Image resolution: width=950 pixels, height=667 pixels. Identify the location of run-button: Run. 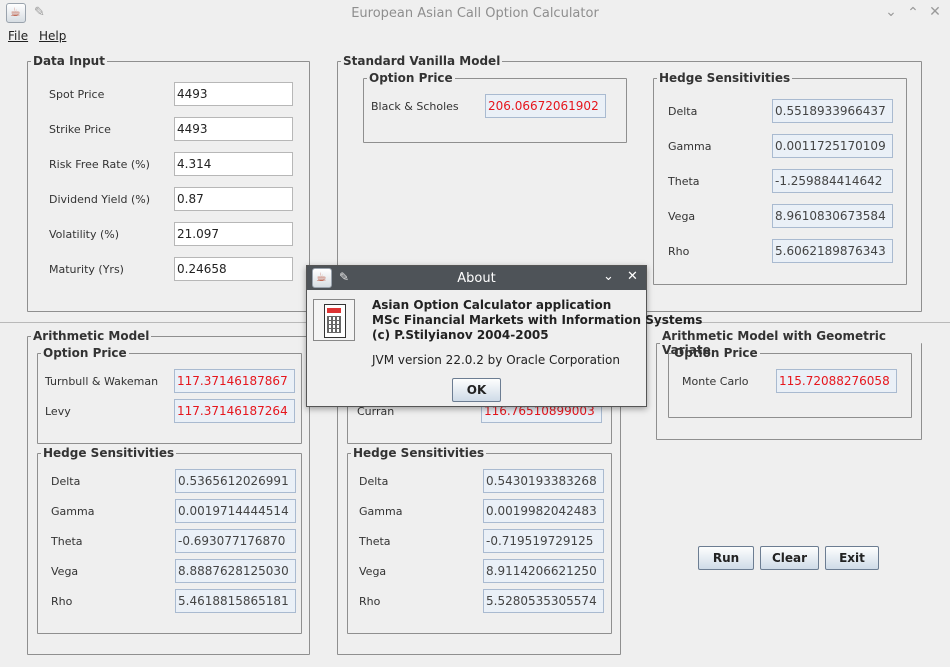
(726, 558).